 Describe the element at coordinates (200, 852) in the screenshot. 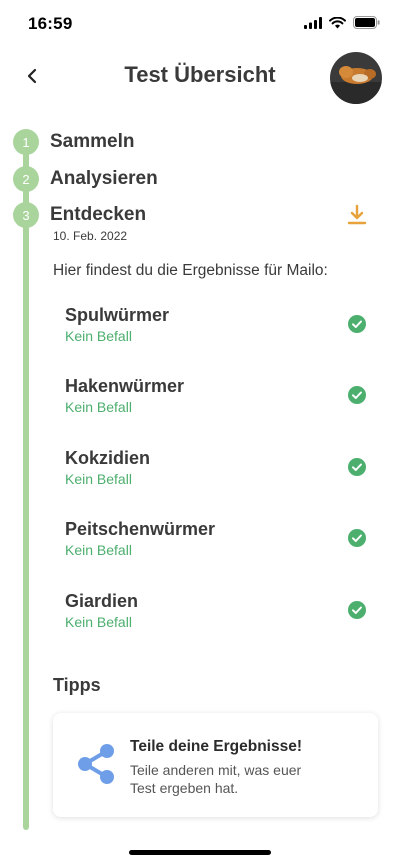

I see `home-indicator` at that location.